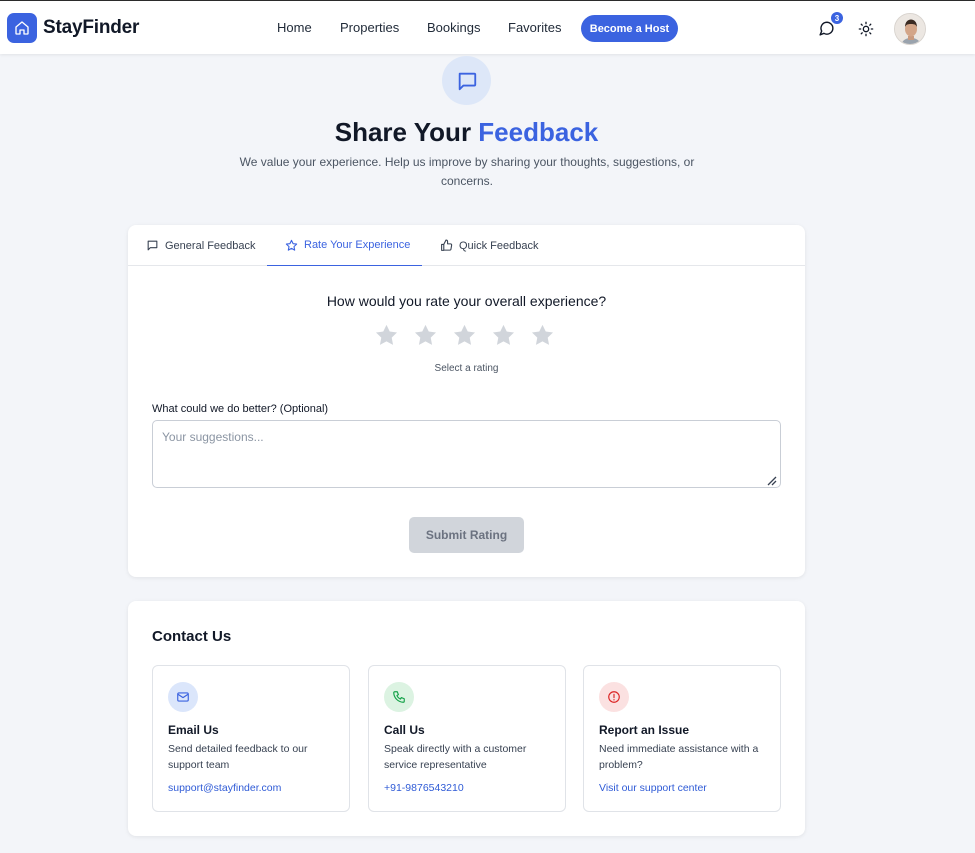  What do you see at coordinates (653, 788) in the screenshot?
I see `contact-report-link: Visit our support center` at bounding box center [653, 788].